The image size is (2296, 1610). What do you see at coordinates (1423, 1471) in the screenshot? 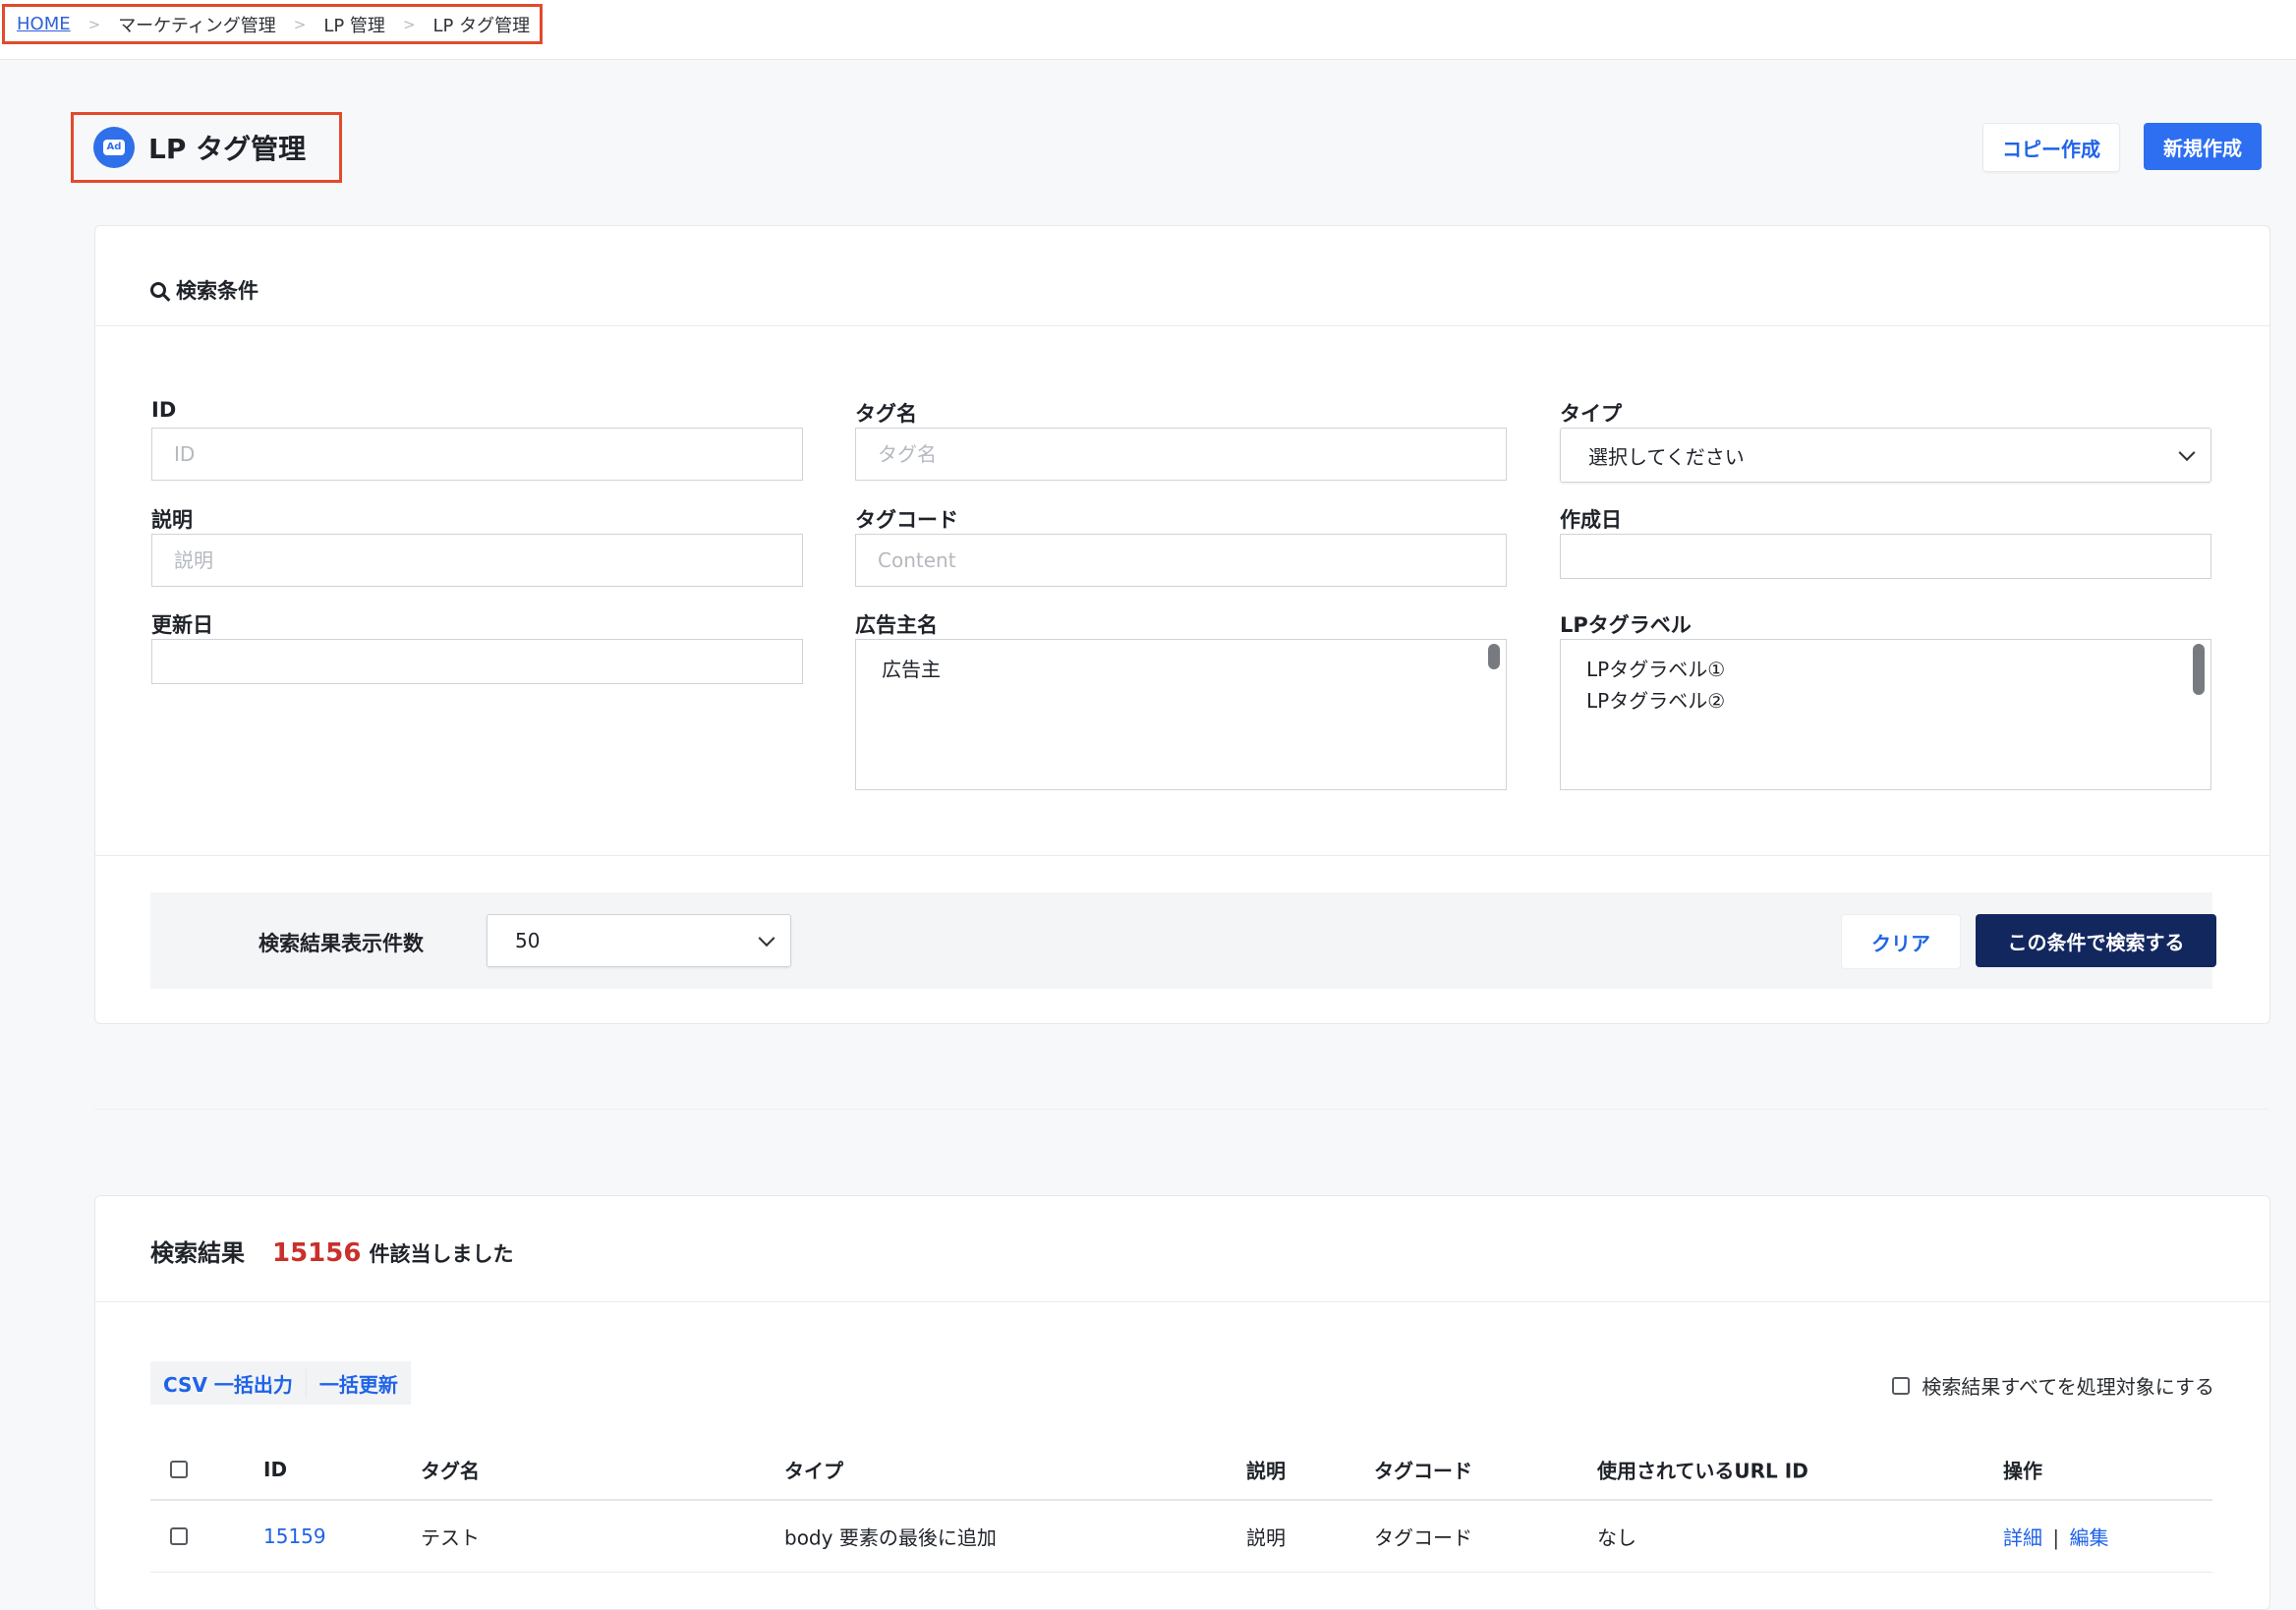
I see `column-header-tag-code: タグコード` at bounding box center [1423, 1471].